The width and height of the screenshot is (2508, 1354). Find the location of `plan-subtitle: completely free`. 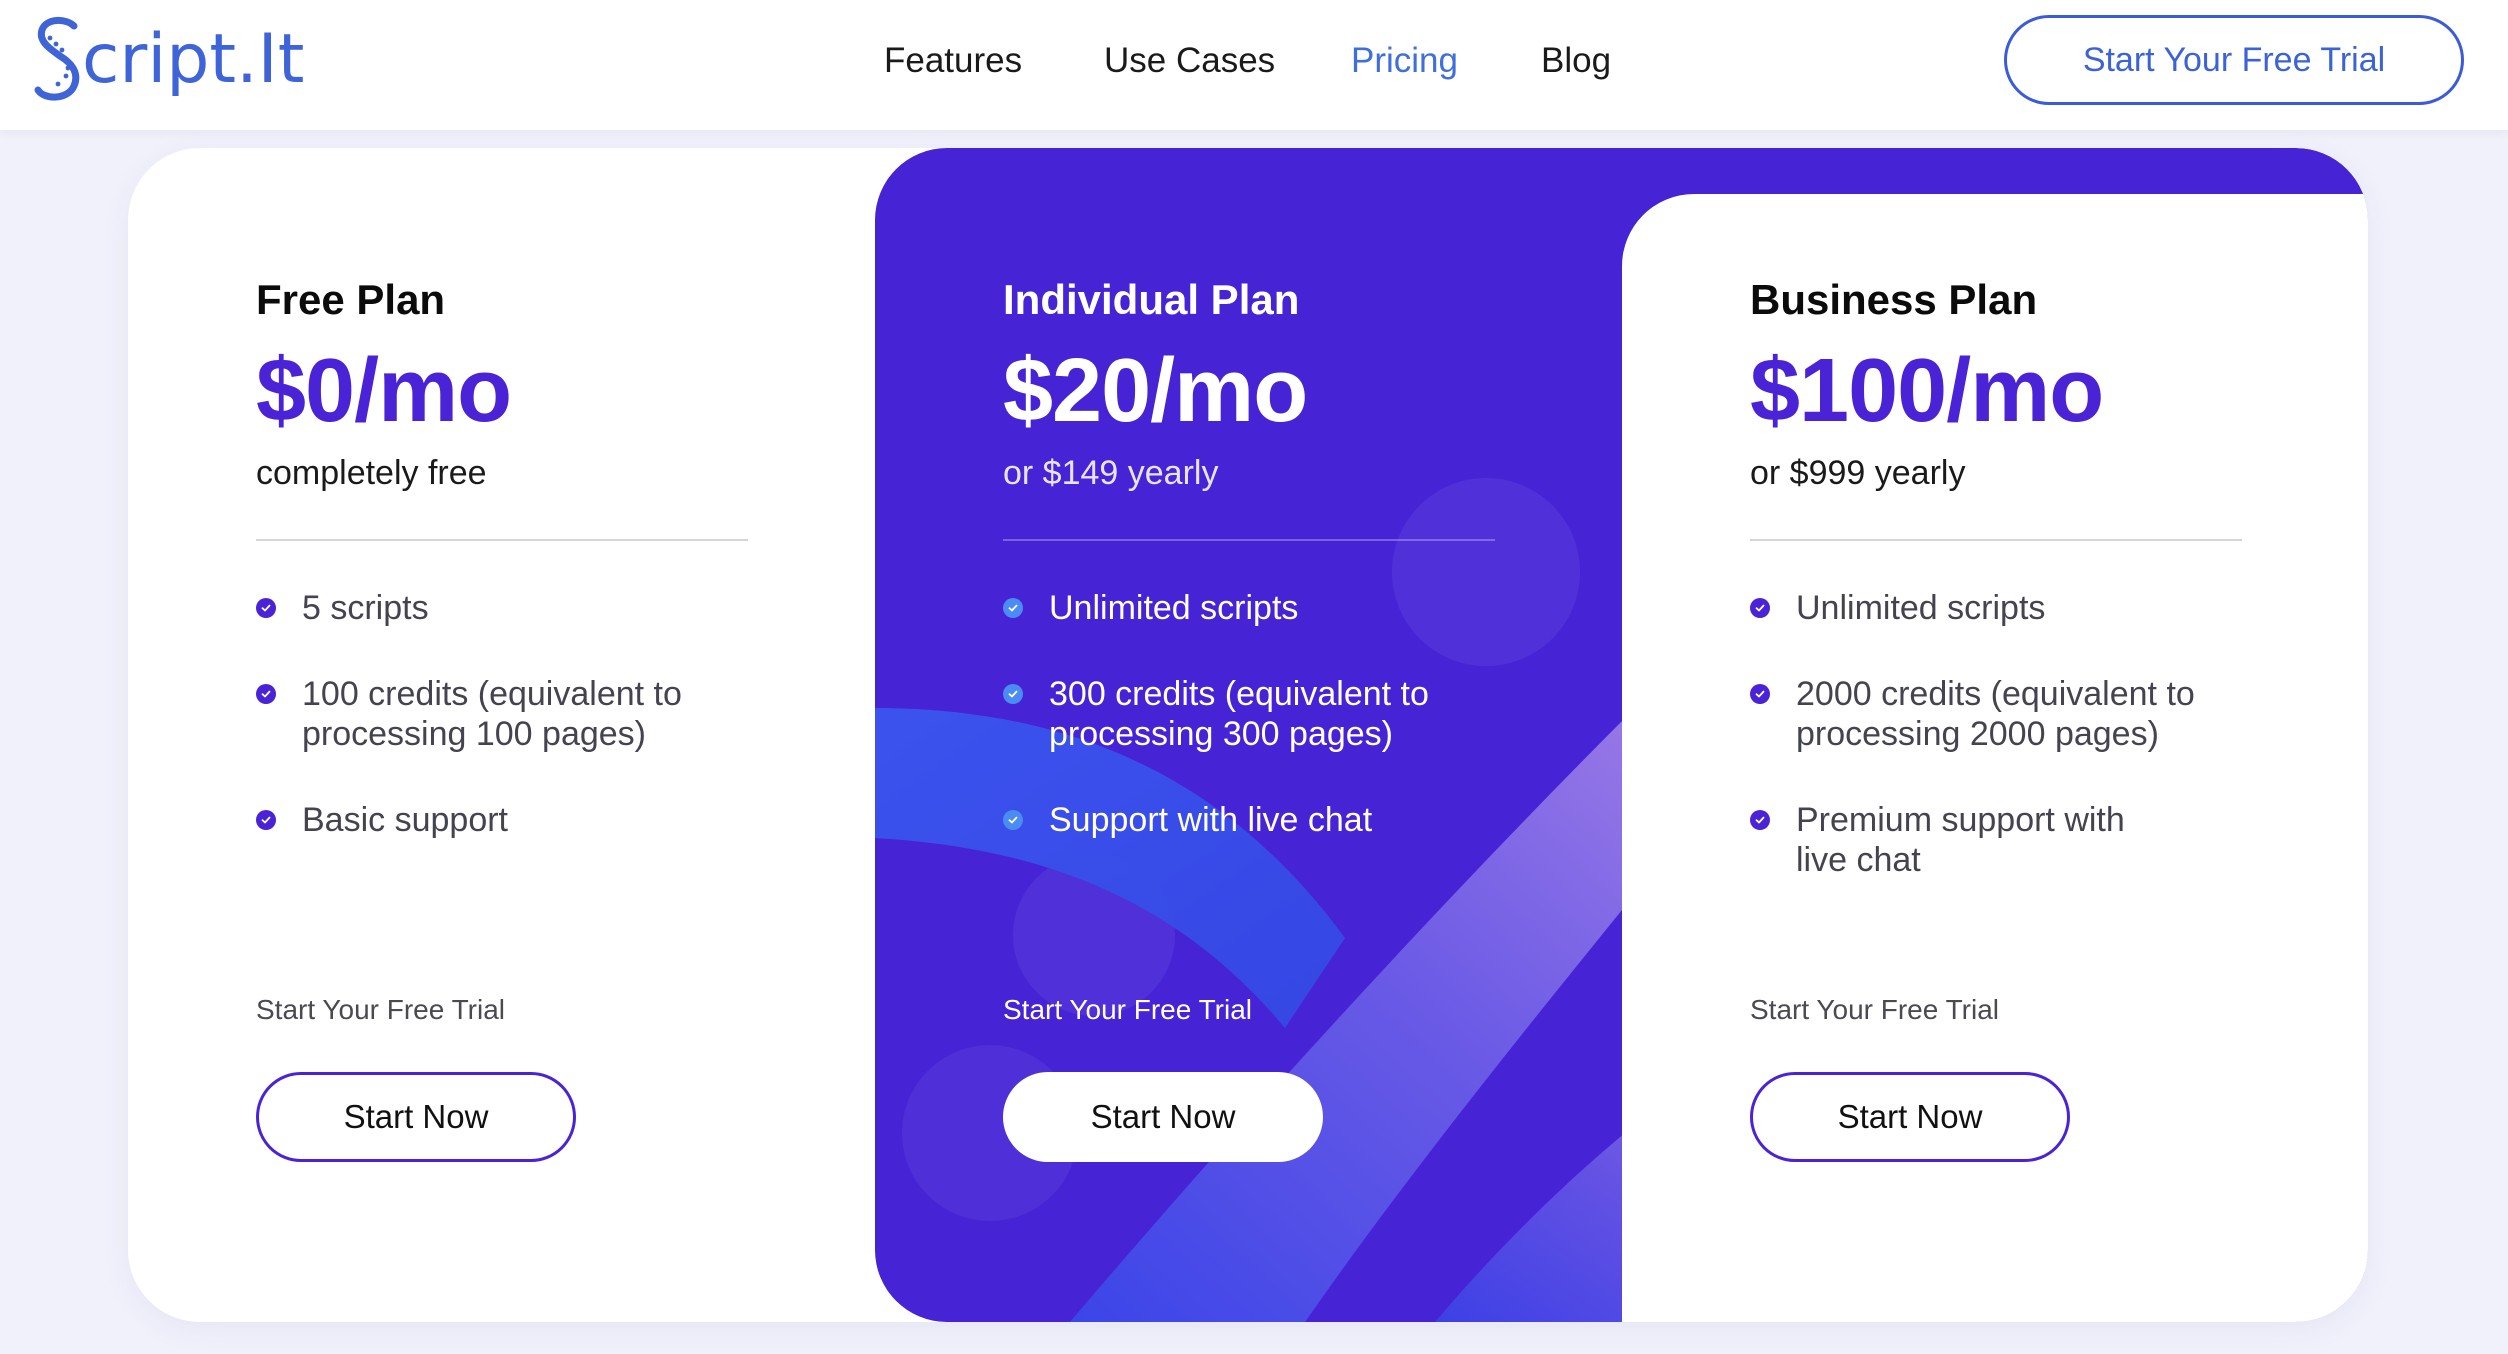

plan-subtitle: completely free is located at coordinates (371, 473).